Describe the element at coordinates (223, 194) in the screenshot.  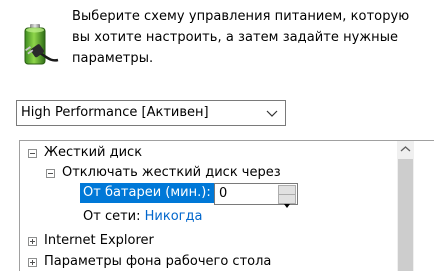
I see `on-battery-value: 0` at that location.